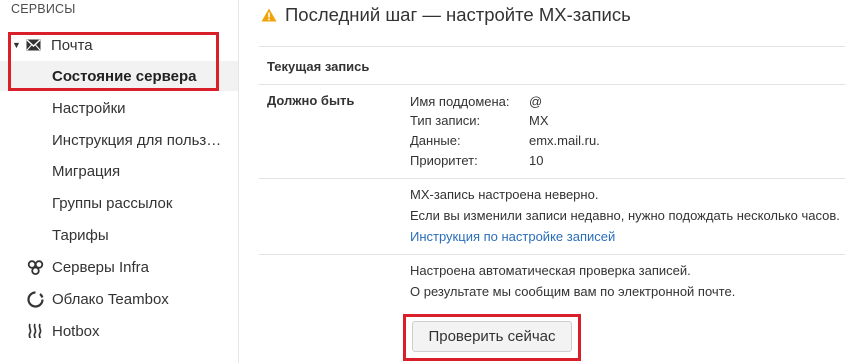  Describe the element at coordinates (536, 101) in the screenshot. I see `field-value-subdomain: @` at that location.